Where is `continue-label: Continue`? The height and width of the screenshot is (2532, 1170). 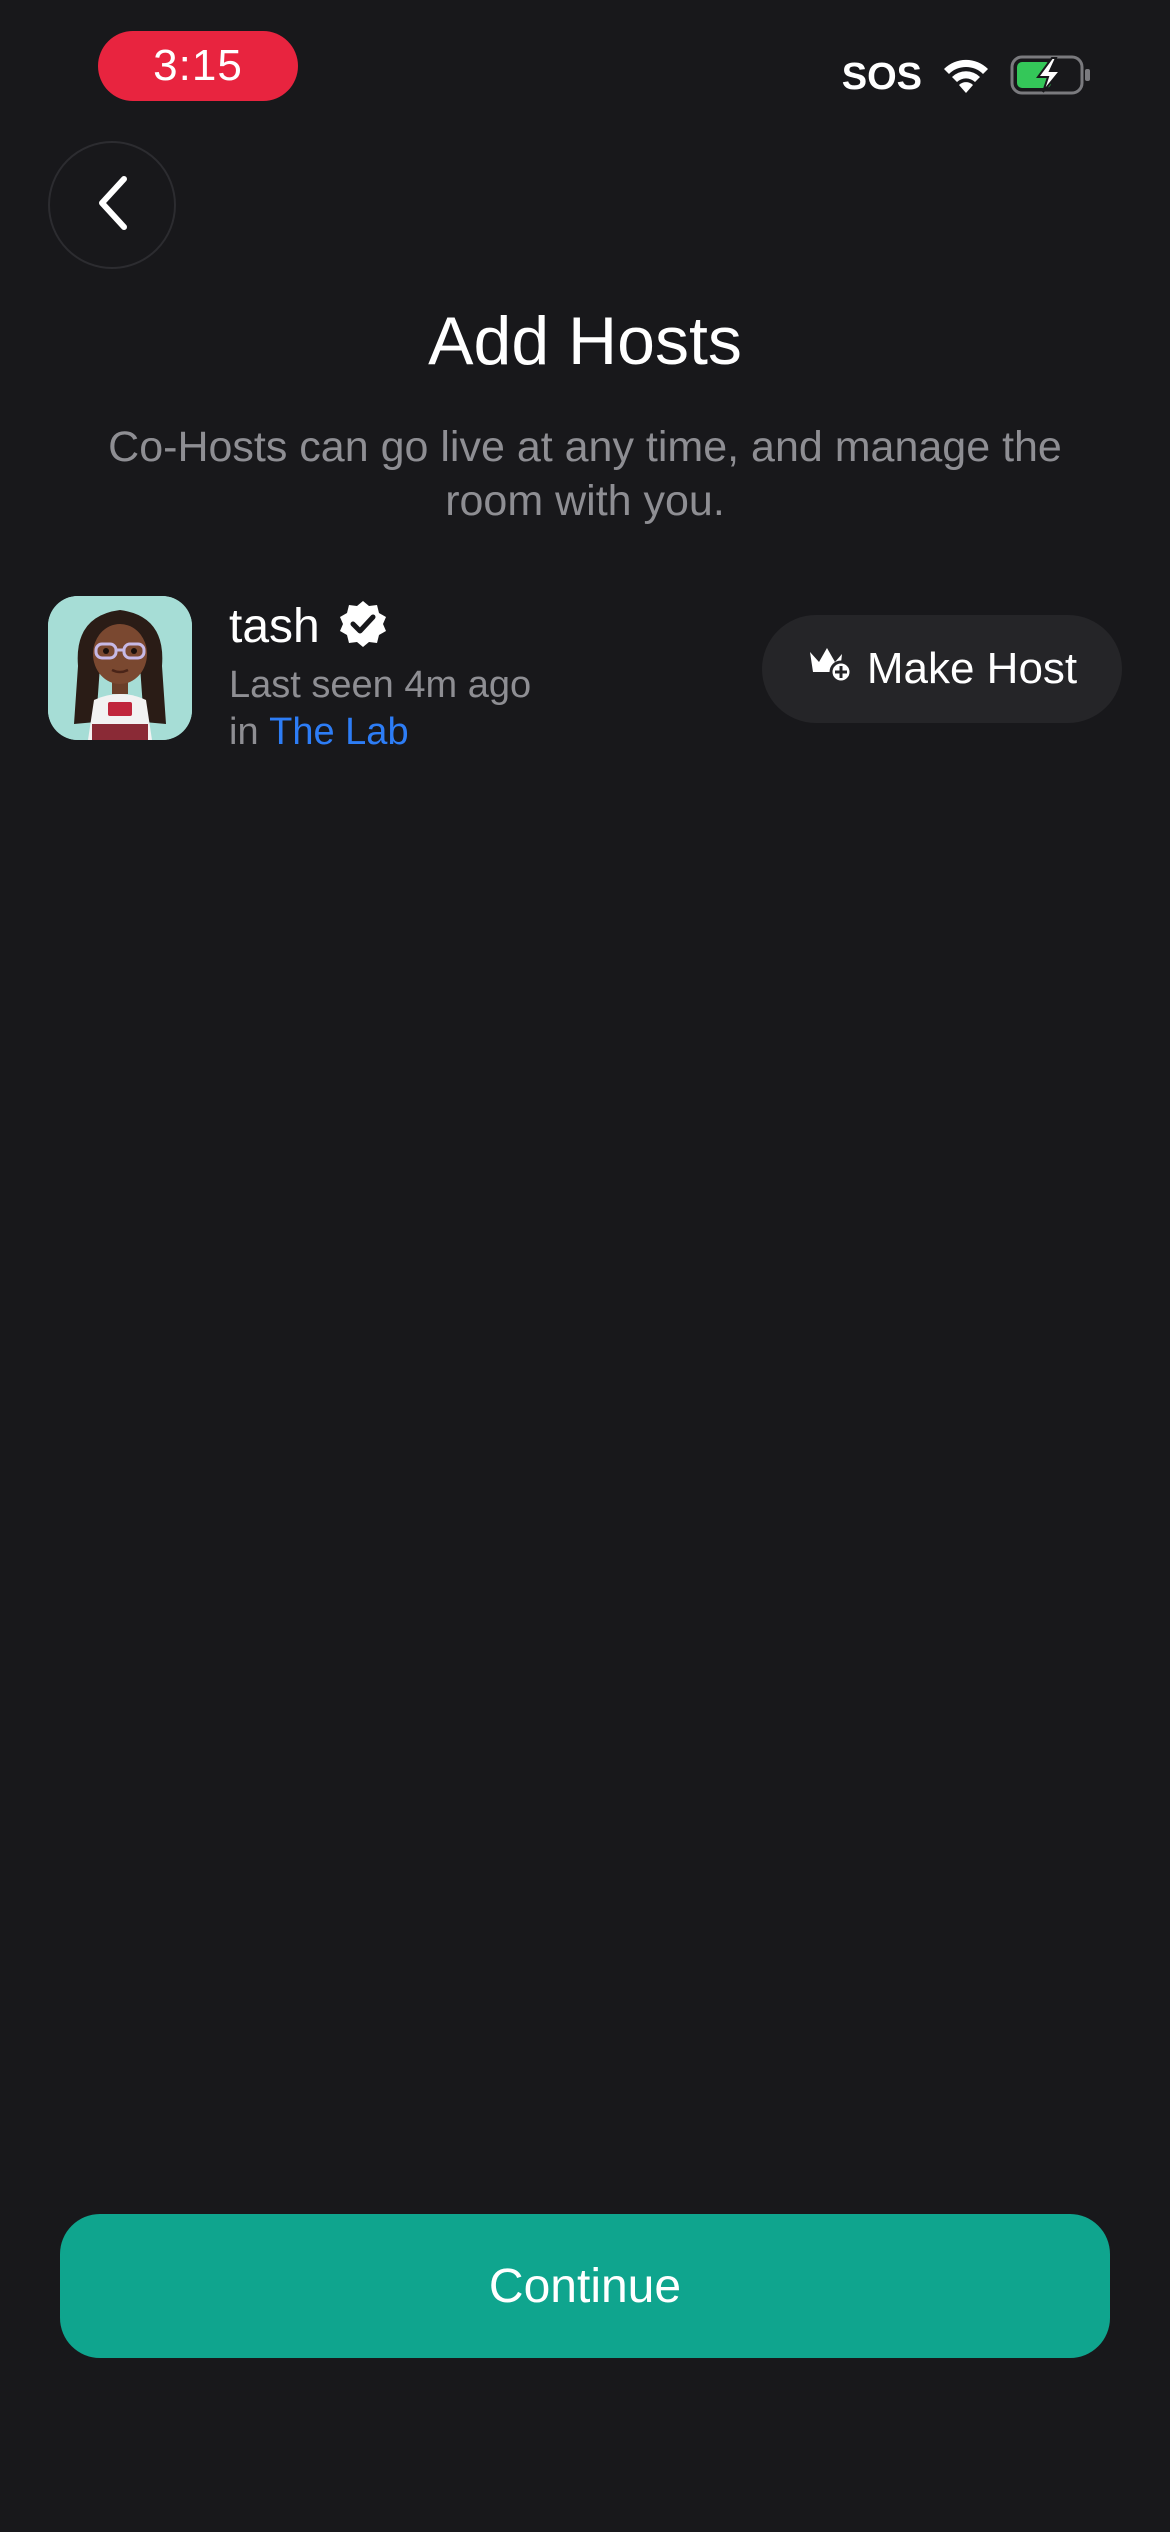
continue-label: Continue is located at coordinates (585, 2286).